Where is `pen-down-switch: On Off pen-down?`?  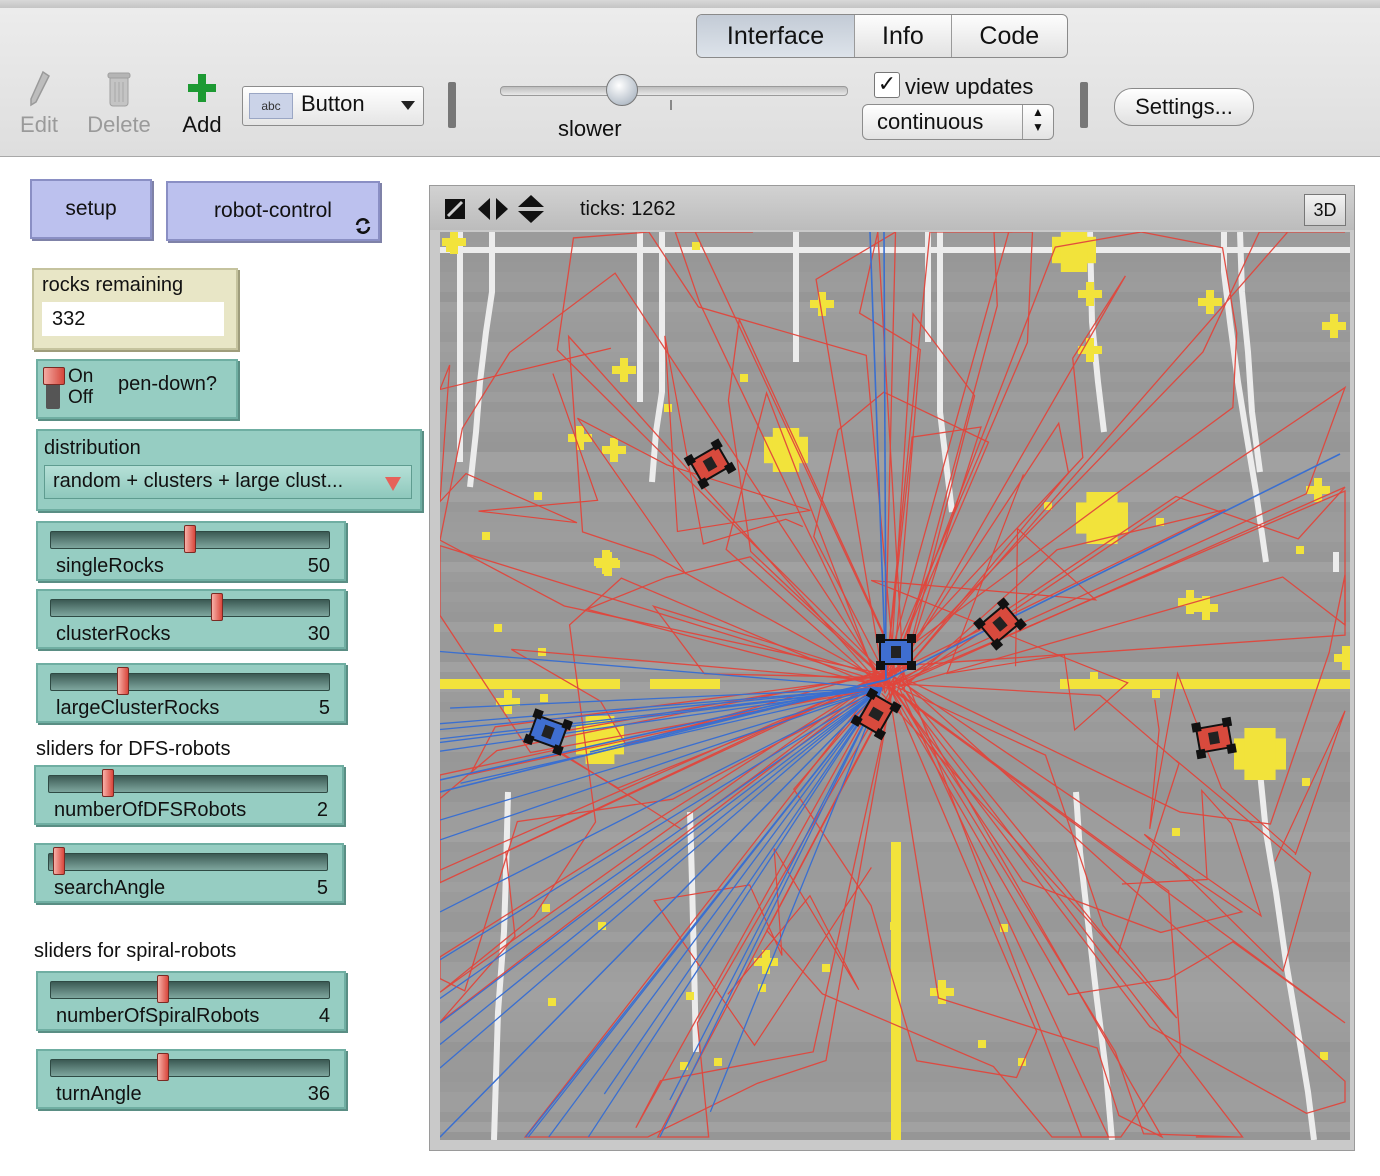
pen-down-switch: On Off pen-down? is located at coordinates (137, 389).